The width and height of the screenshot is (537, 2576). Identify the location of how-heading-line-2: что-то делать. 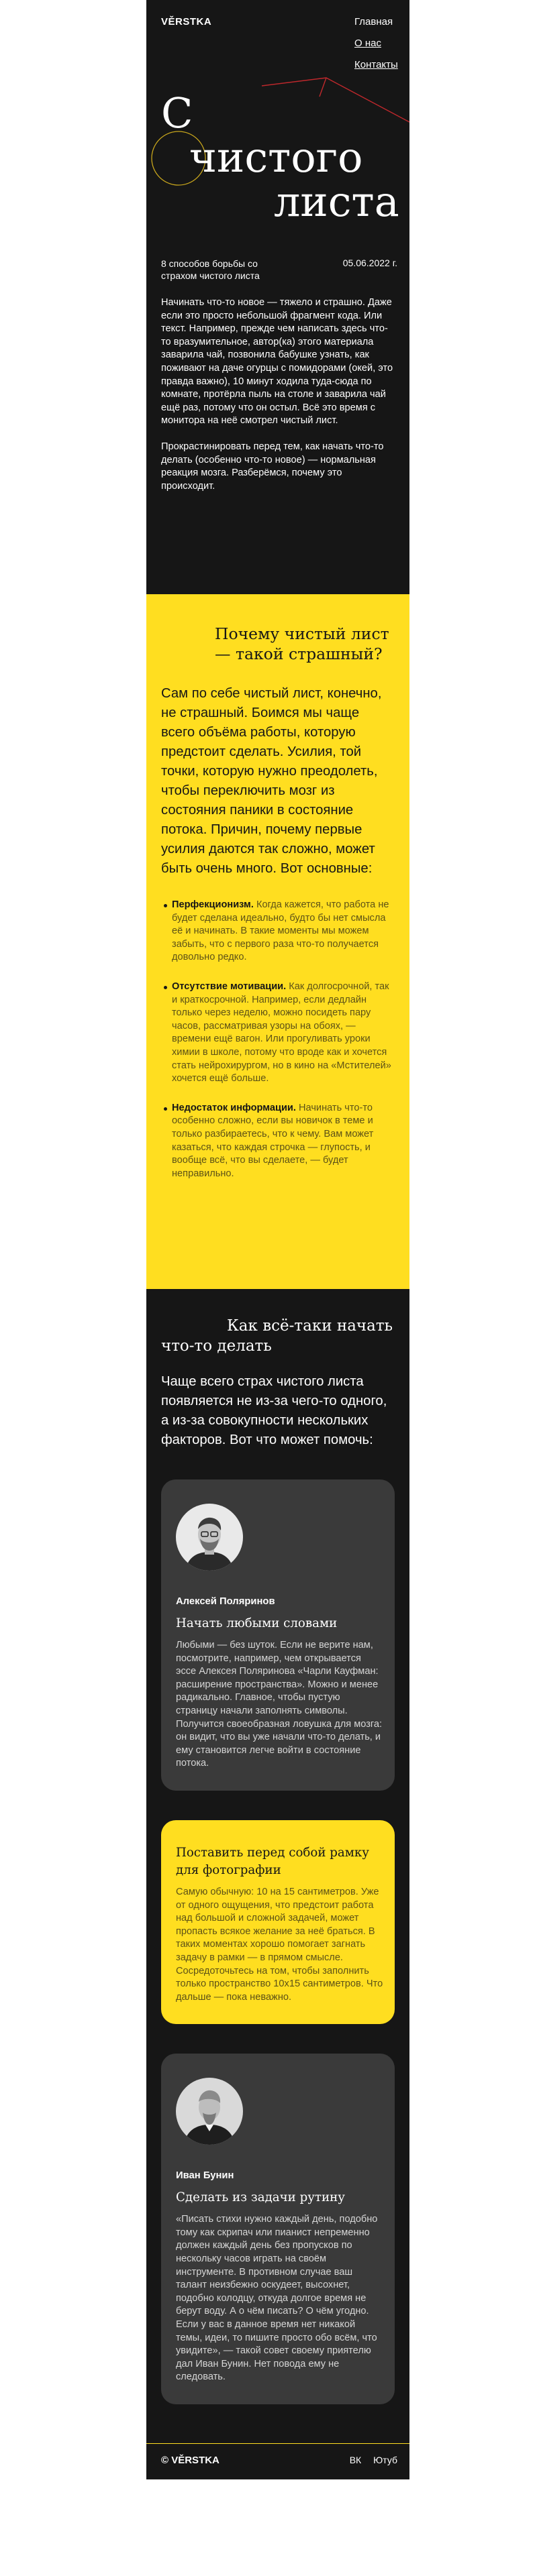
(216, 1346).